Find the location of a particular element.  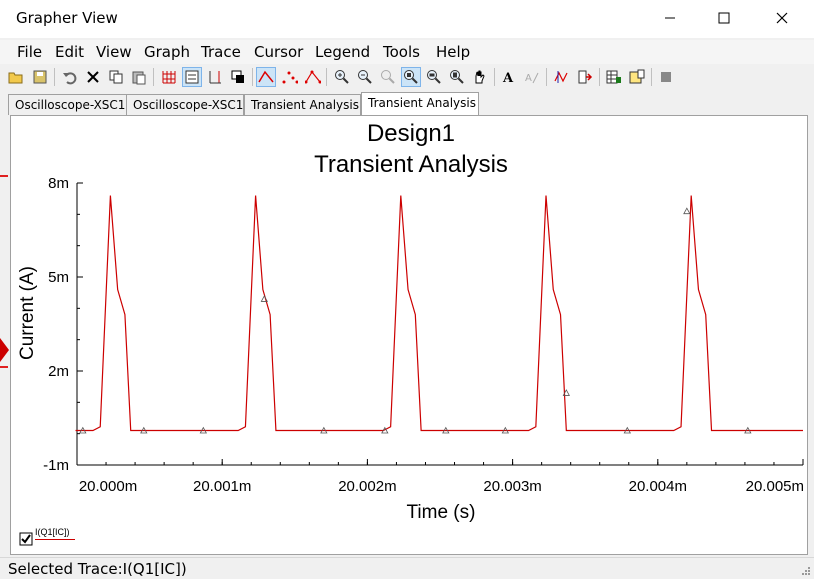

menu-cursor: Cursor is located at coordinates (278, 52).